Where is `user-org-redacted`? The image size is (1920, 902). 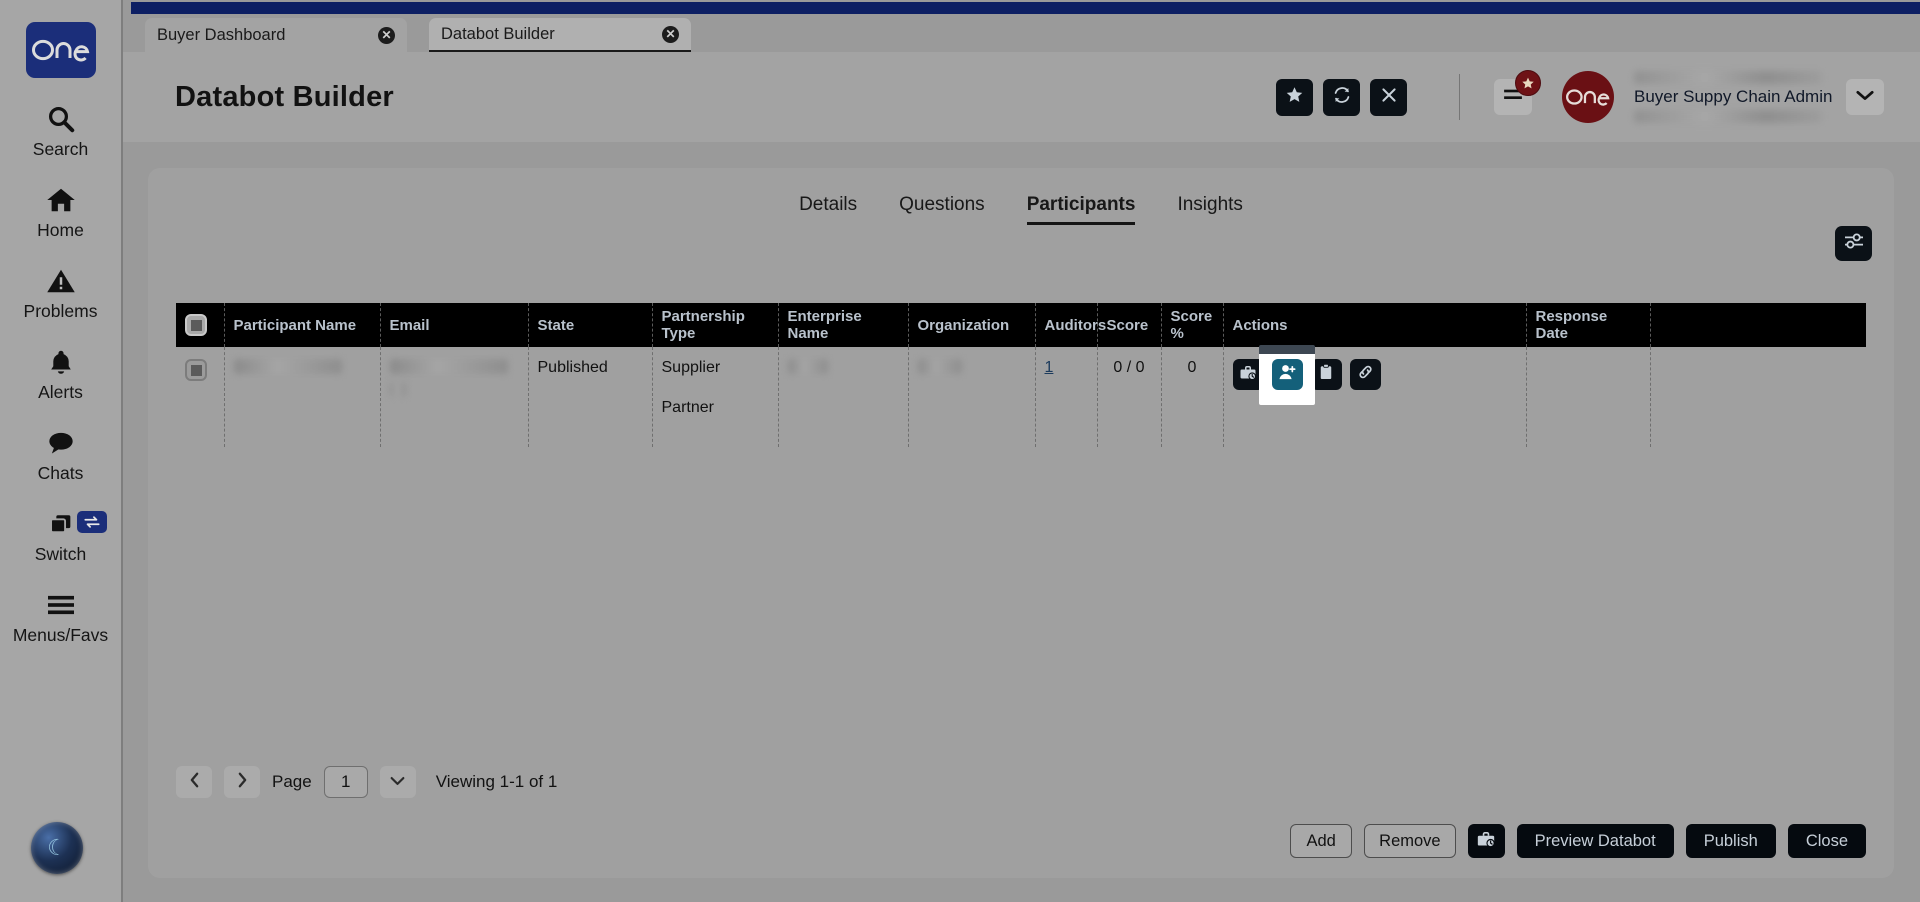
user-org-redacted is located at coordinates (1728, 116).